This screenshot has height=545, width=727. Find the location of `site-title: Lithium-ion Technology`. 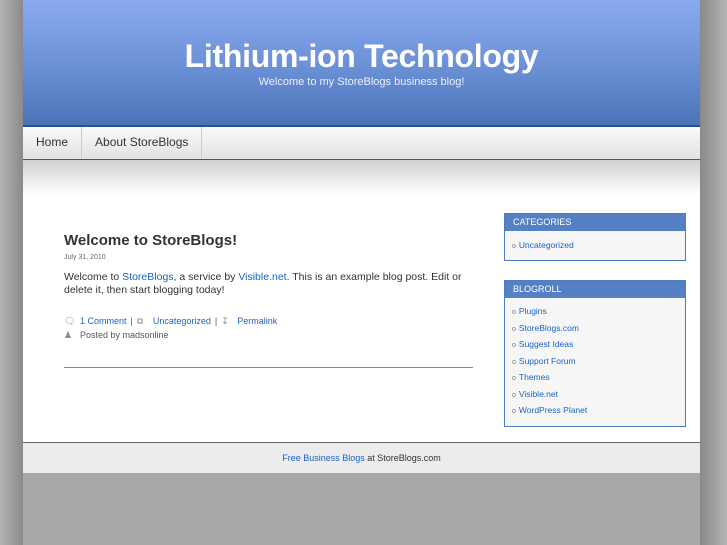

site-title: Lithium-ion Technology is located at coordinates (361, 37).